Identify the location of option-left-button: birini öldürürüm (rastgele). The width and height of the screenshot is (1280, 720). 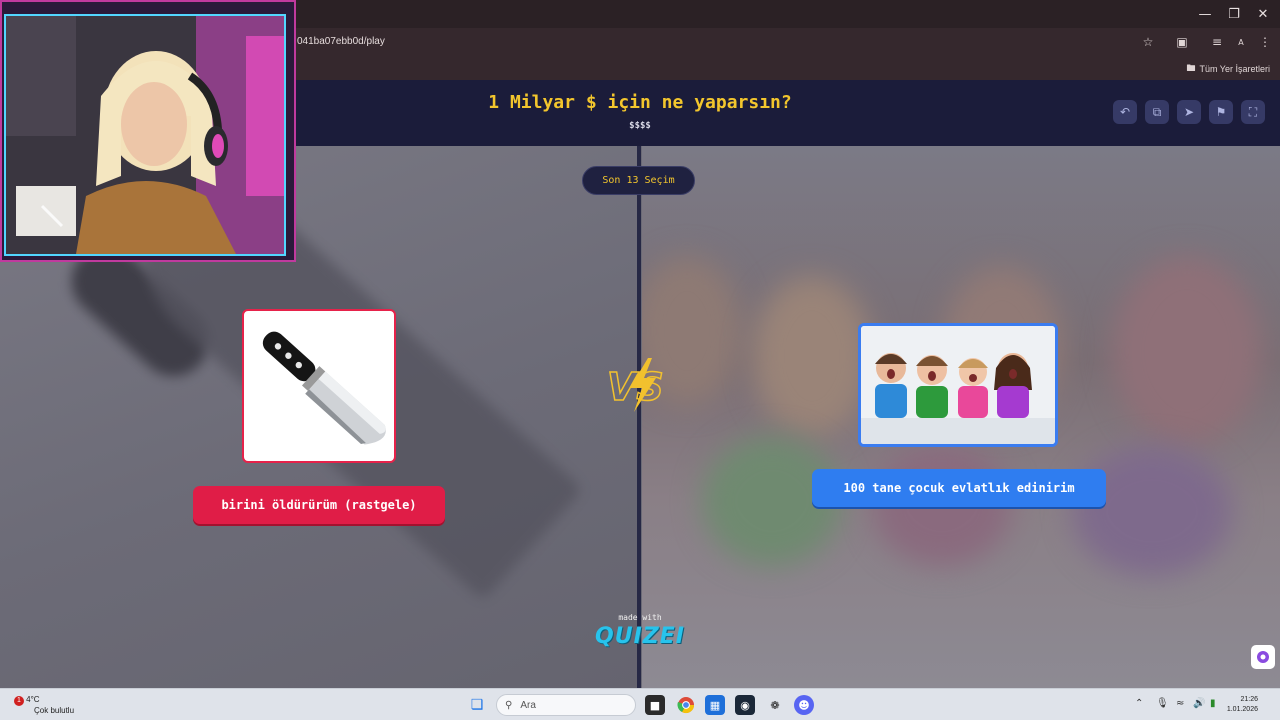
(319, 505).